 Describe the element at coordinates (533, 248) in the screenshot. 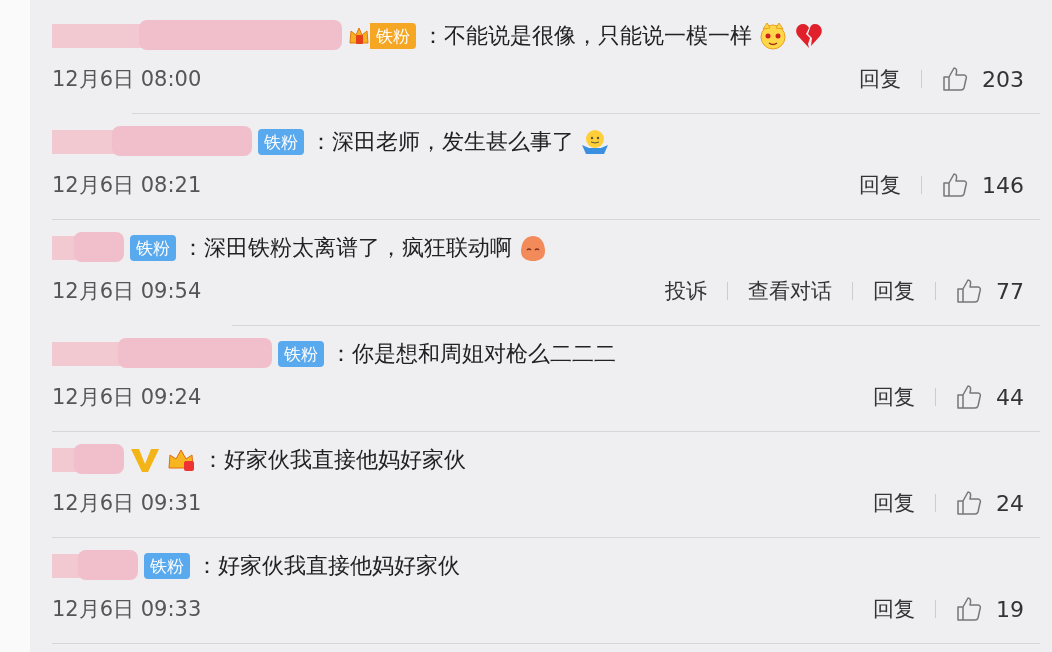

I see `blob-icon` at that location.